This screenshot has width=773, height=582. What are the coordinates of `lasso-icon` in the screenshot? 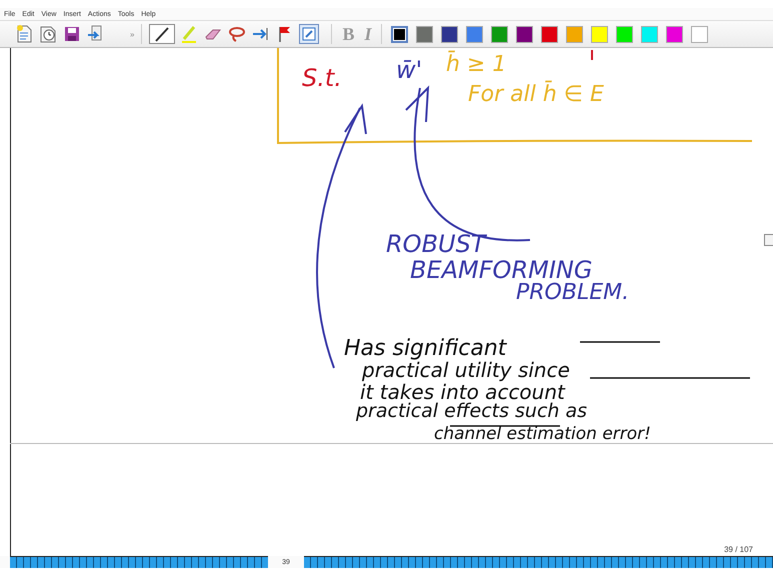 It's located at (237, 34).